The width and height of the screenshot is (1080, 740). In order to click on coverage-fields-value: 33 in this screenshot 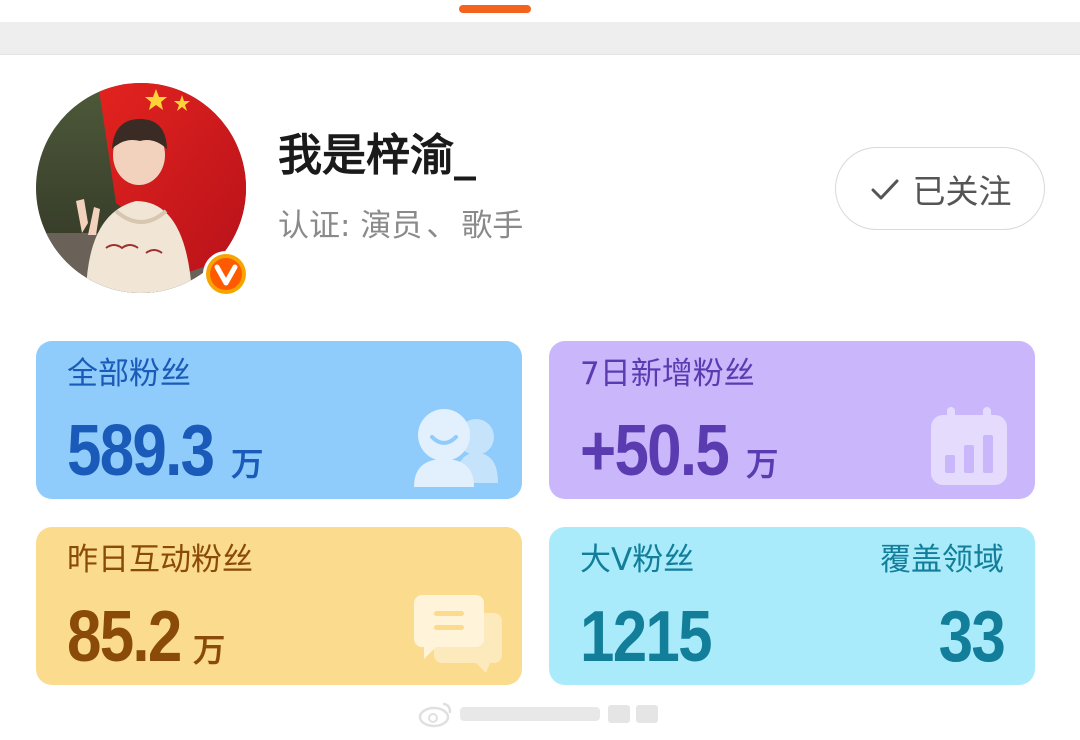, I will do `click(967, 641)`.